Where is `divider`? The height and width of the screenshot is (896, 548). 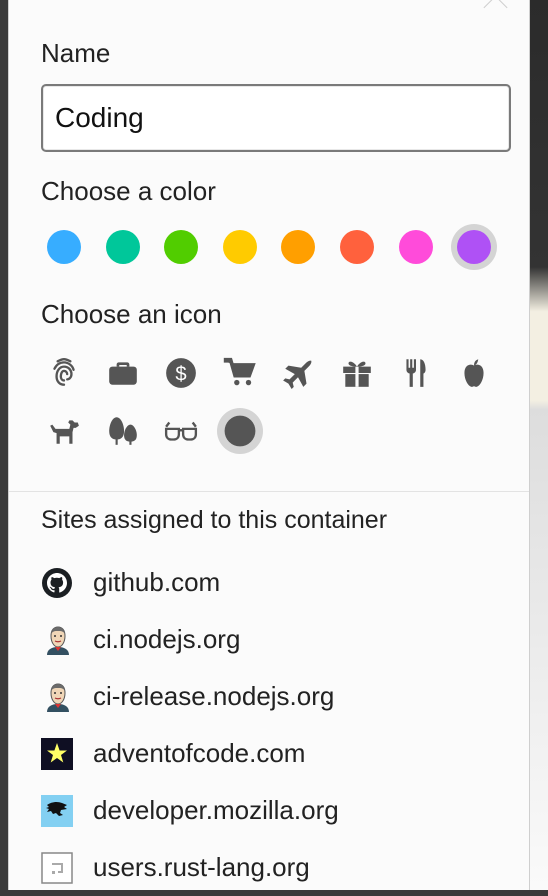 divider is located at coordinates (269, 491).